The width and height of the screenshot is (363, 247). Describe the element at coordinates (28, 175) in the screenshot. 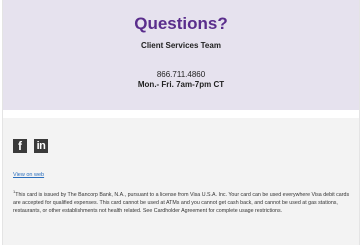

I see `view-on-web-link: View on web` at that location.